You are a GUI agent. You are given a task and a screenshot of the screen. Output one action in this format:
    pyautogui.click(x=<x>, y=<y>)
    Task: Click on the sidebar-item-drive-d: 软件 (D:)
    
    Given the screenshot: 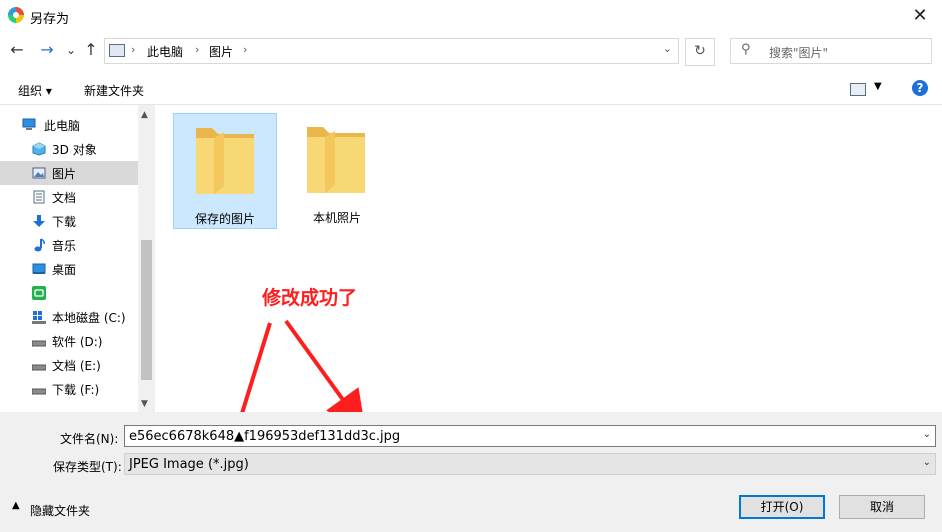 What is the action you would take?
    pyautogui.click(x=69, y=341)
    